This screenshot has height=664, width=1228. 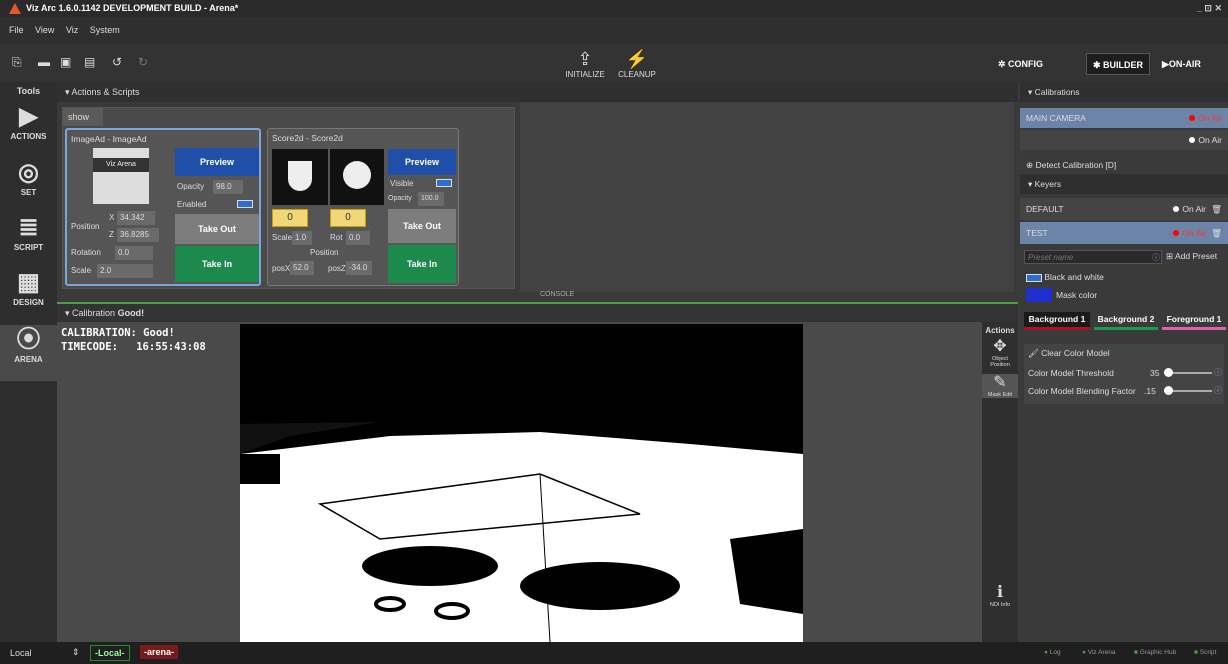 What do you see at coordinates (217, 264) in the screenshot?
I see `imagead-take-in-button: Take In` at bounding box center [217, 264].